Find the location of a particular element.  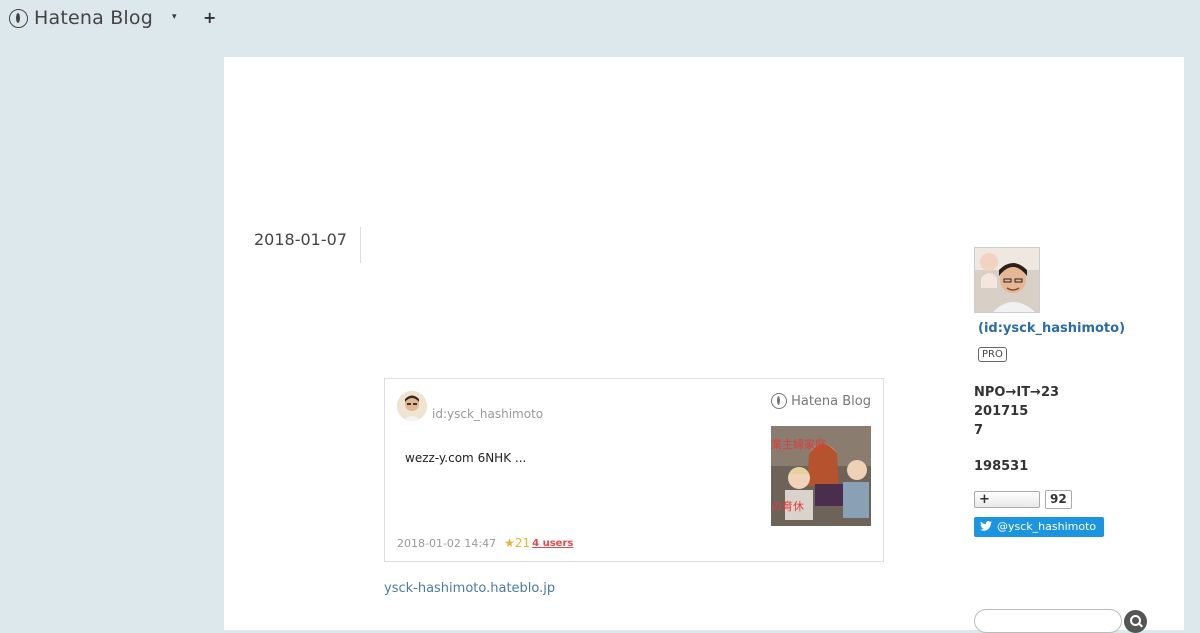

card-author: id:ysck_hashimoto is located at coordinates (487, 414).